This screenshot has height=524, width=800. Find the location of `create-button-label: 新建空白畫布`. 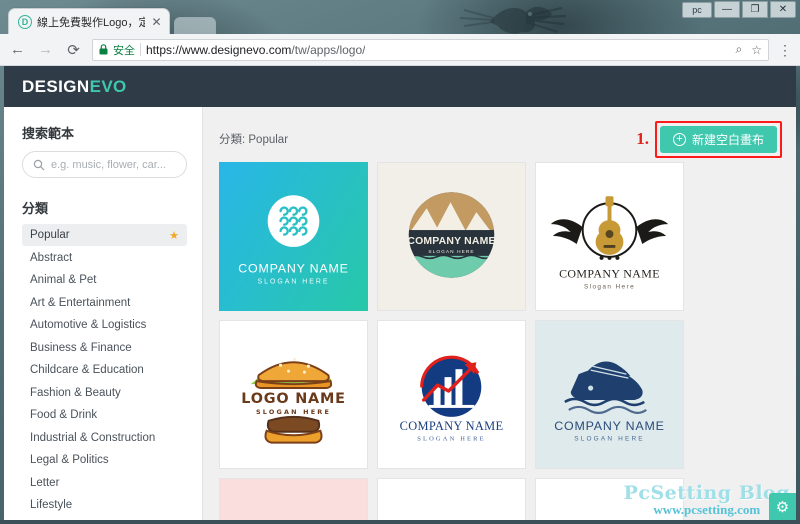

create-button-label: 新建空白畫布 is located at coordinates (727, 139).